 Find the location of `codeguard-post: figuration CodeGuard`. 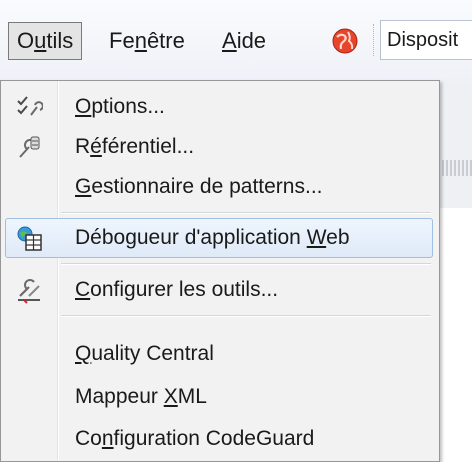

codeguard-post: figuration CodeGuard is located at coordinates (214, 438).